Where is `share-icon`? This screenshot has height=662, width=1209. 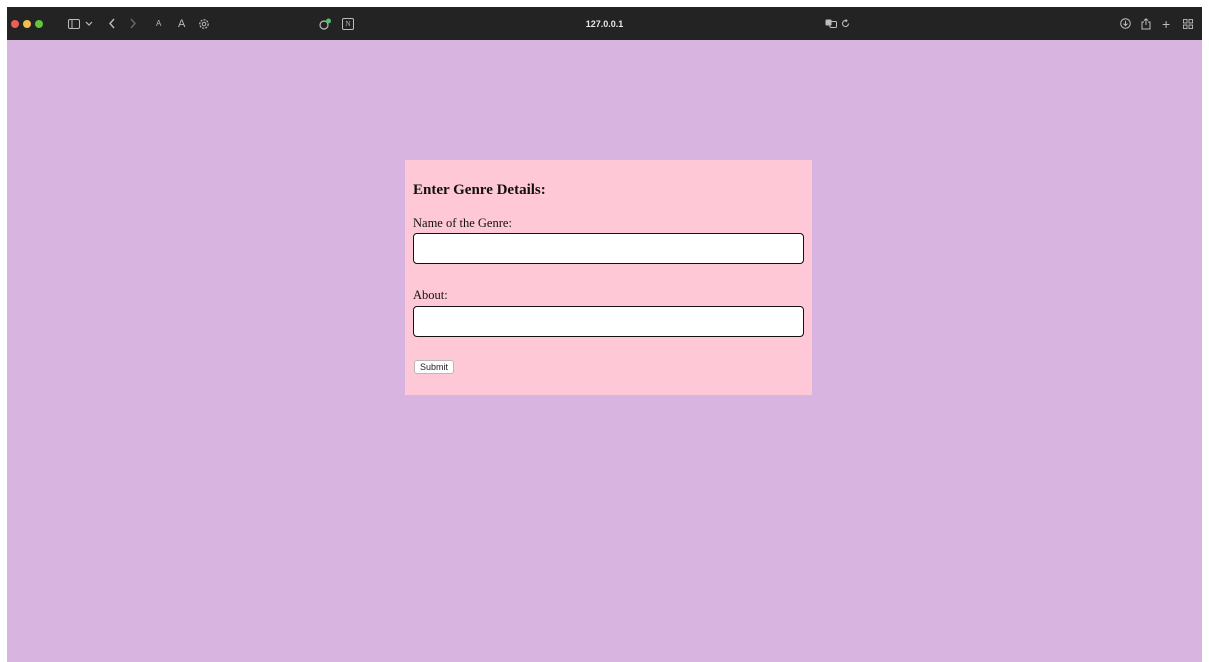 share-icon is located at coordinates (1146, 23).